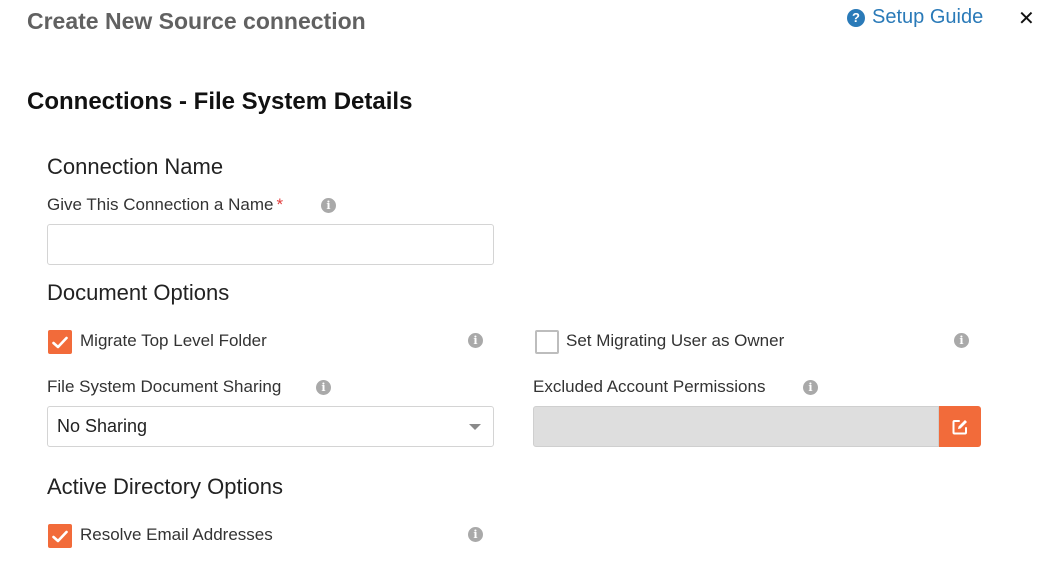 This screenshot has height=562, width=1046. What do you see at coordinates (270, 244) in the screenshot?
I see `connection-name-input` at bounding box center [270, 244].